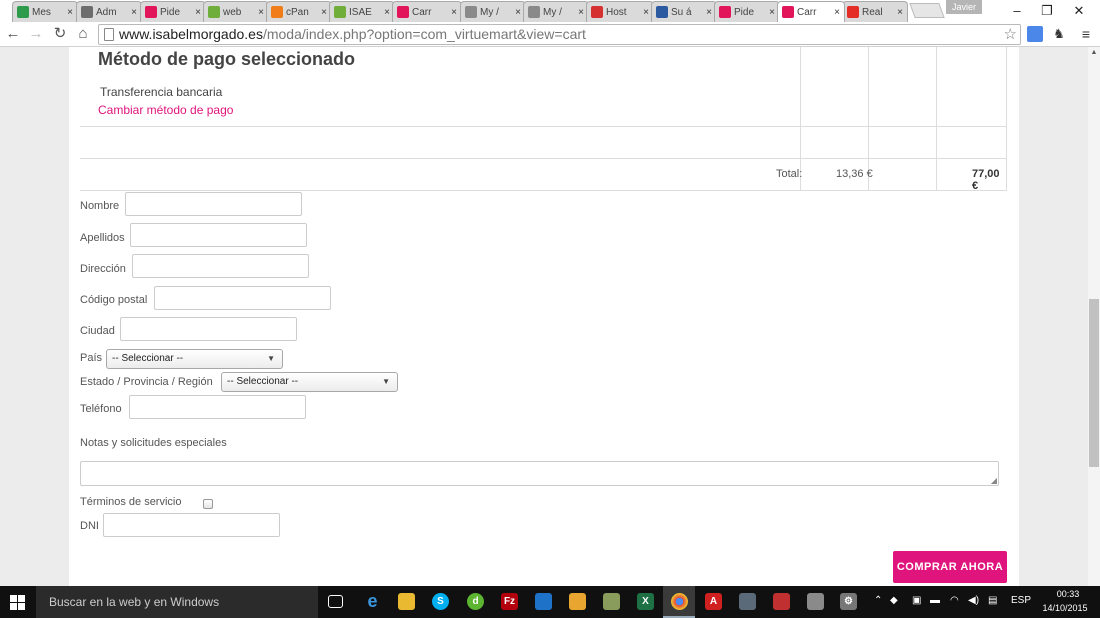 This screenshot has width=1100, height=618. What do you see at coordinates (1065, 608) in the screenshot?
I see `clock-date: 14/10/2015` at bounding box center [1065, 608].